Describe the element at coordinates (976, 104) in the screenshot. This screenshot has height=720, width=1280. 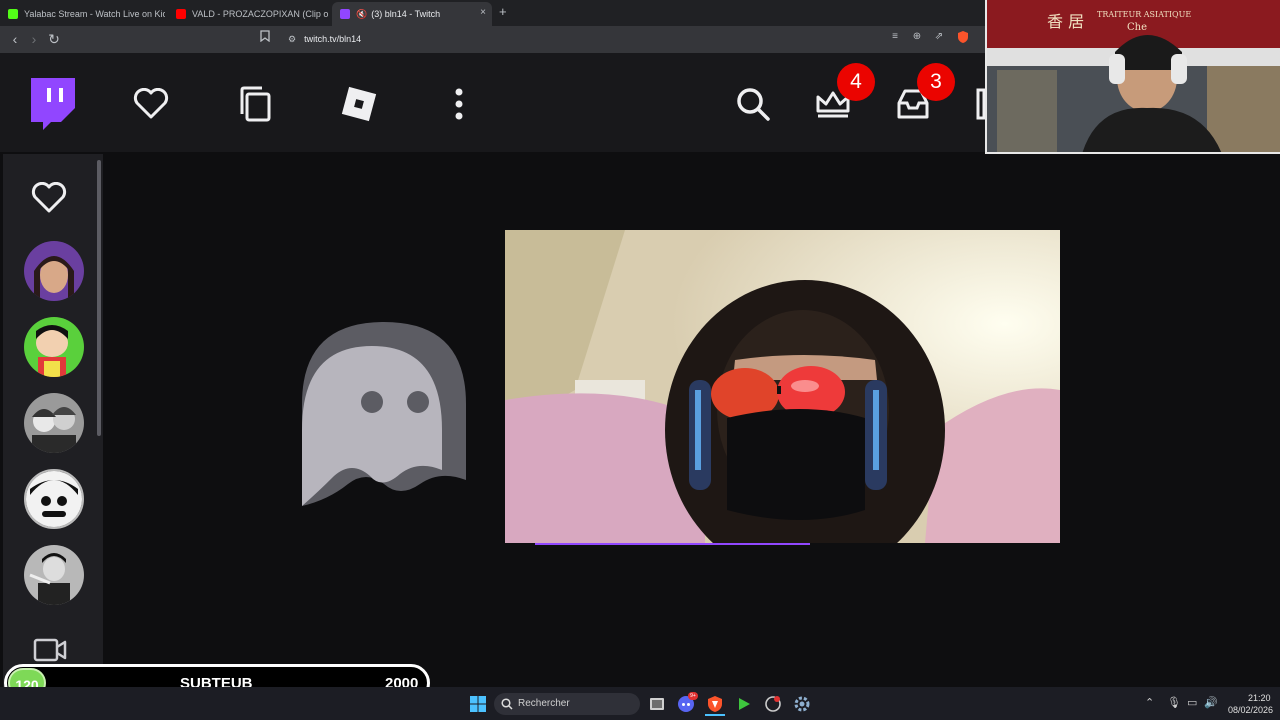
I see `bits-icon` at that location.